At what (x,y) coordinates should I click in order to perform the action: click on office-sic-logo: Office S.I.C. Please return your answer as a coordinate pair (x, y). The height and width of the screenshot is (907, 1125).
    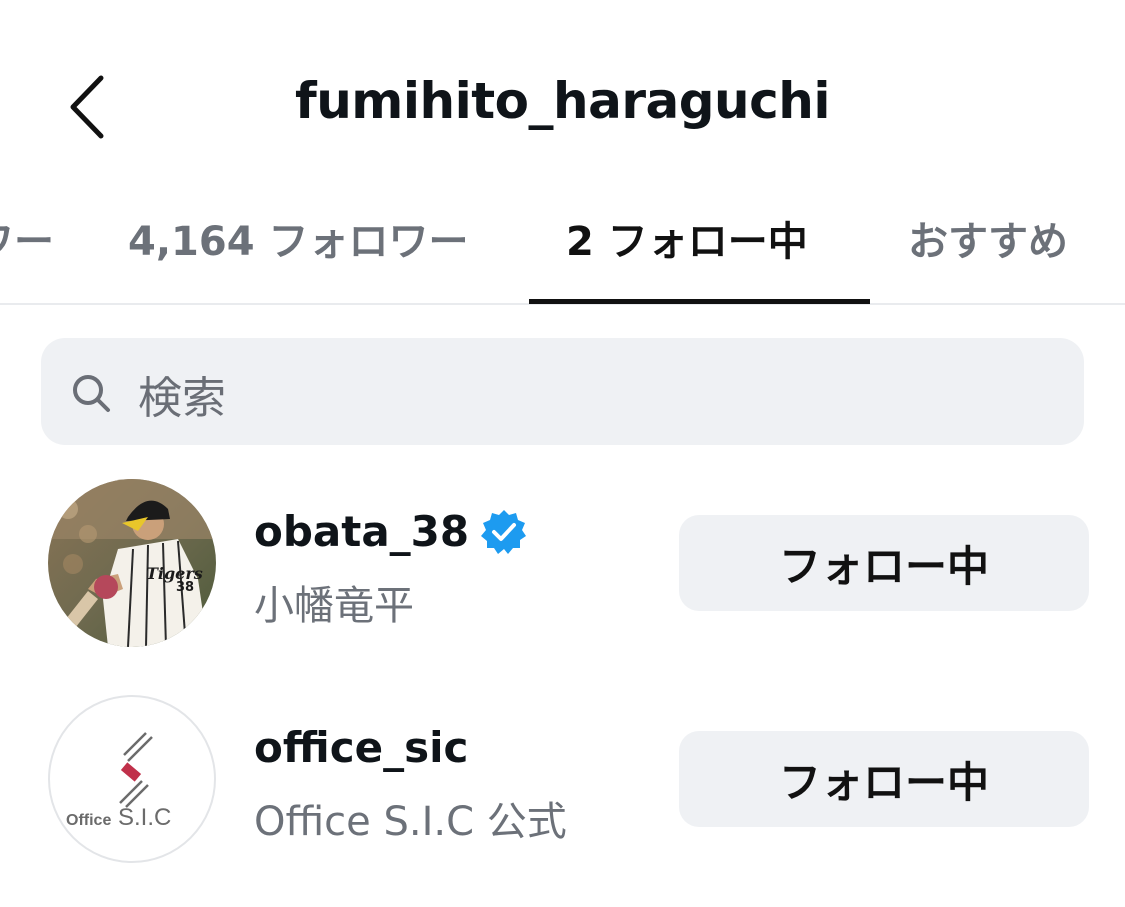
    Looking at the image, I should click on (118, 781).